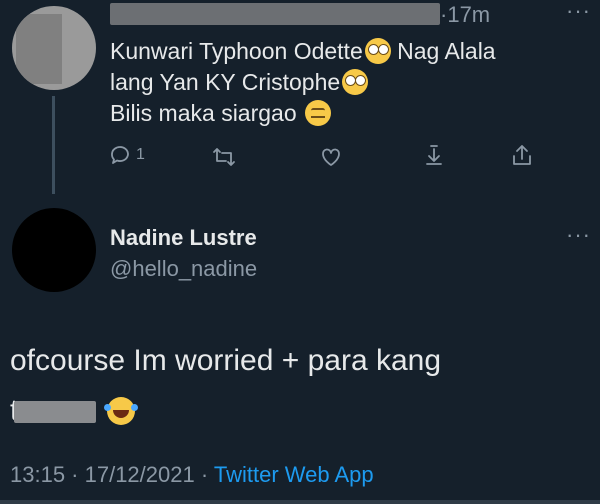 This screenshot has height=504, width=600. I want to click on retweet-button, so click(224, 157).